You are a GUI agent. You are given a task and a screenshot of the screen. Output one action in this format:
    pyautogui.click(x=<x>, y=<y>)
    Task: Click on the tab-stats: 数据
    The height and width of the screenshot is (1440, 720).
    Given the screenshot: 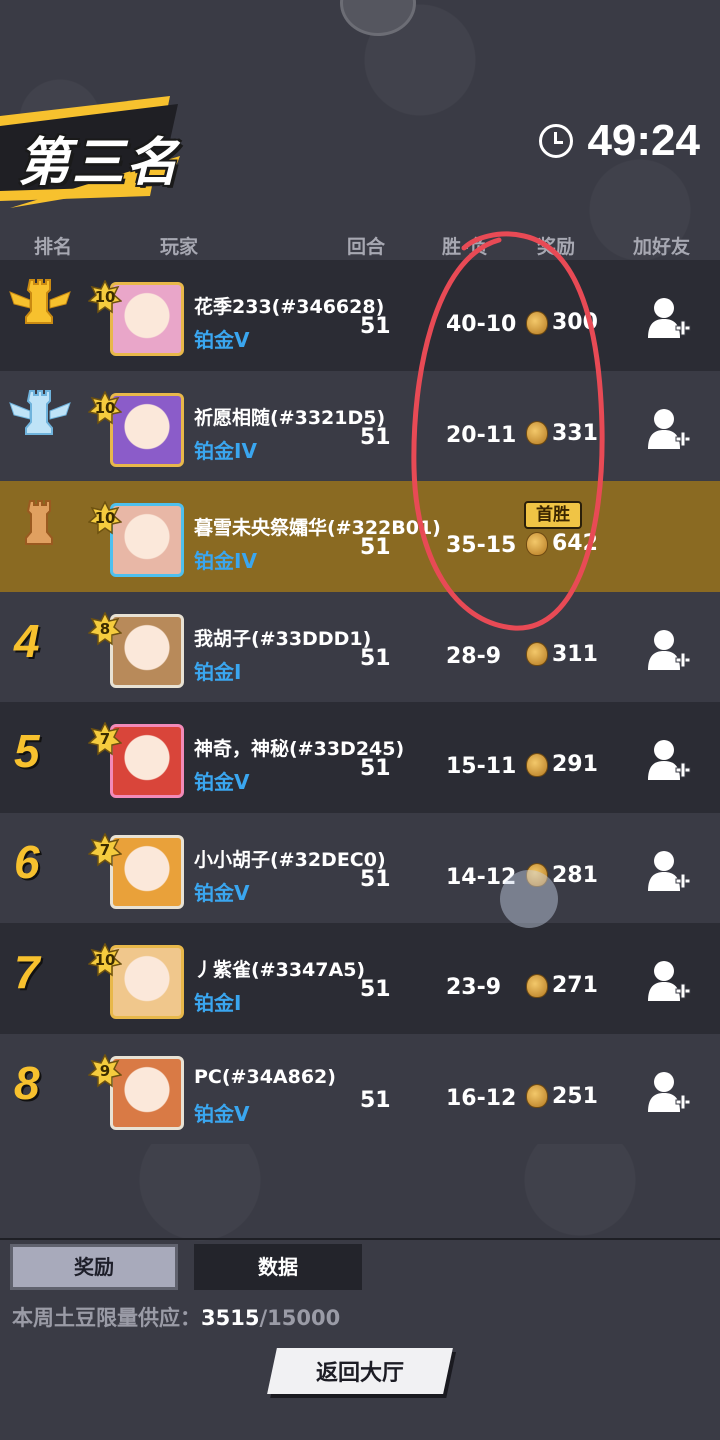 What is the action you would take?
    pyautogui.click(x=278, y=1267)
    